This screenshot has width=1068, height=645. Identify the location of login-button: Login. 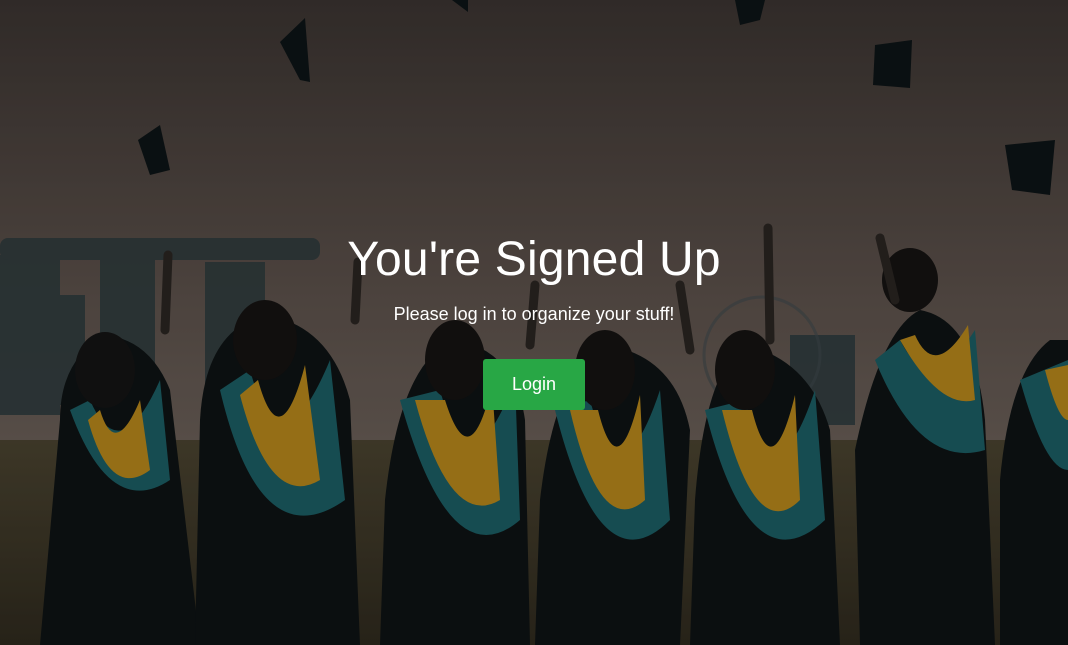
(534, 384).